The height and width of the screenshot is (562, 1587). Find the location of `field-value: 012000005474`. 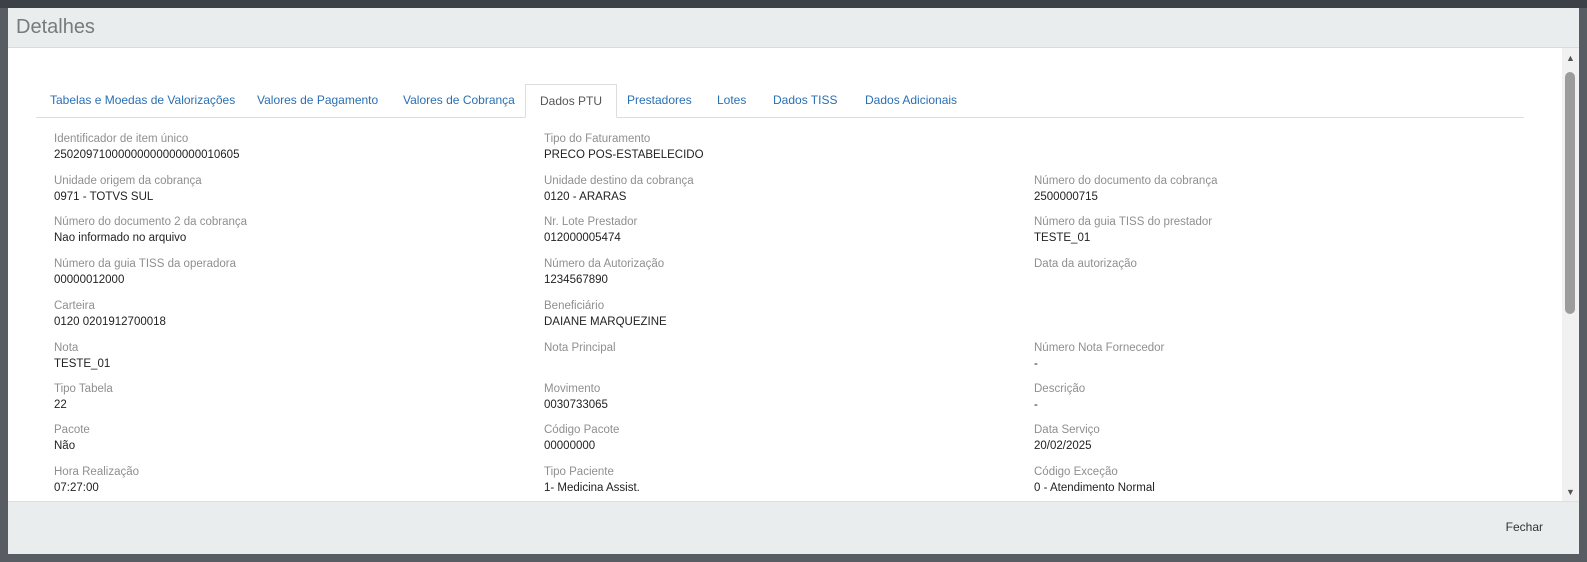

field-value: 012000005474 is located at coordinates (582, 238).